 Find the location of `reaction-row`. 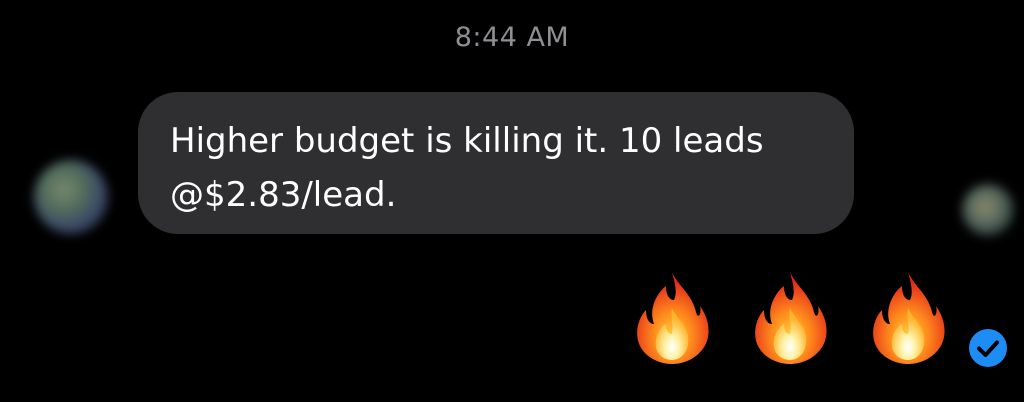

reaction-row is located at coordinates (797, 316).